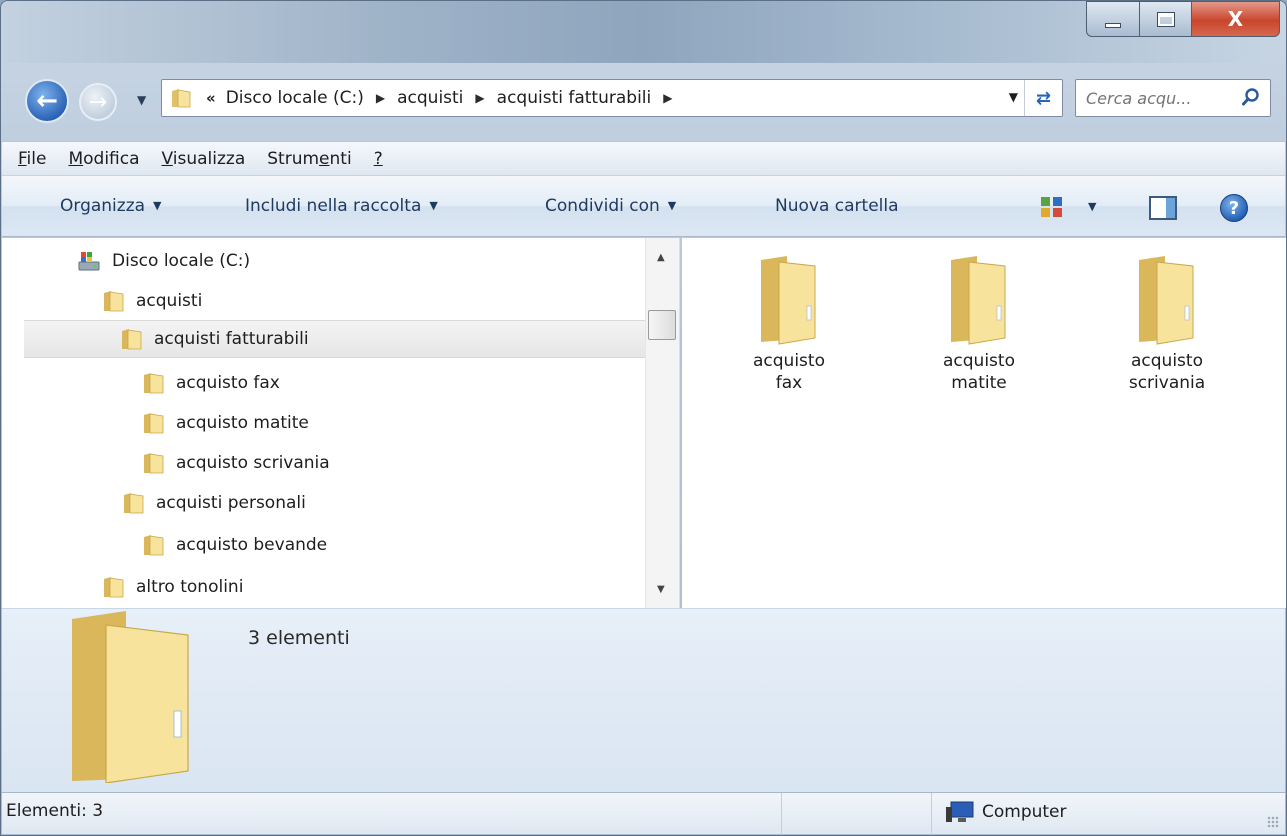  I want to click on tree-item-disco-locale: Disco locale (C:), so click(164, 261).